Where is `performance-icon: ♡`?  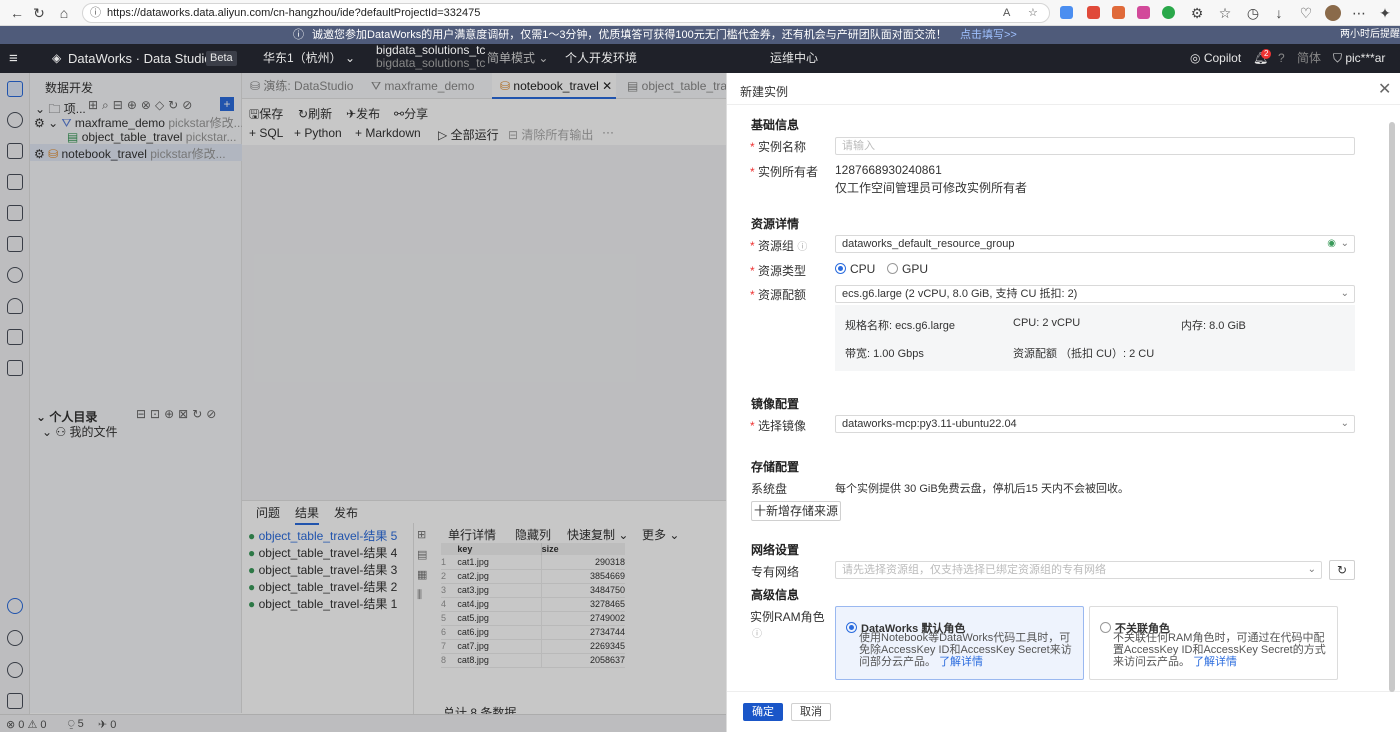 performance-icon: ♡ is located at coordinates (1306, 13).